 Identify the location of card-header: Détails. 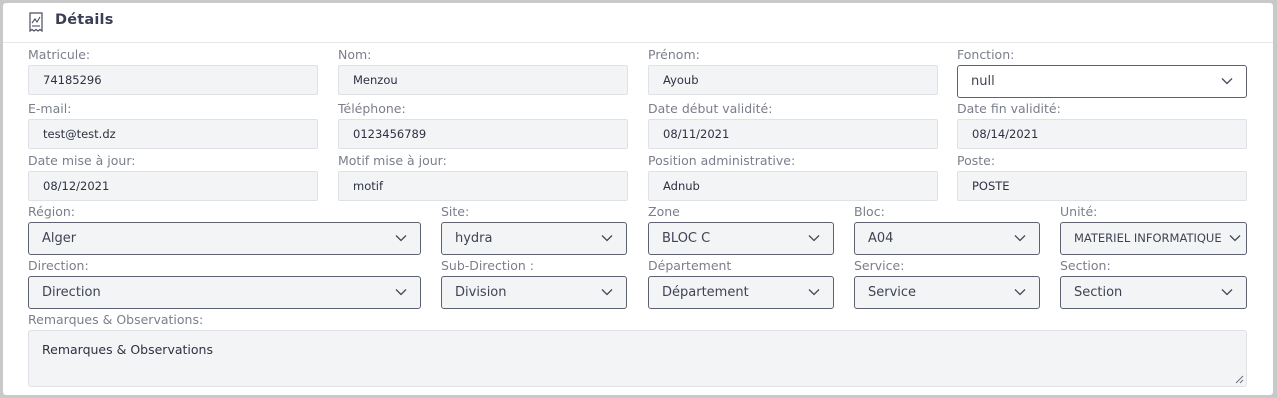
(638, 23).